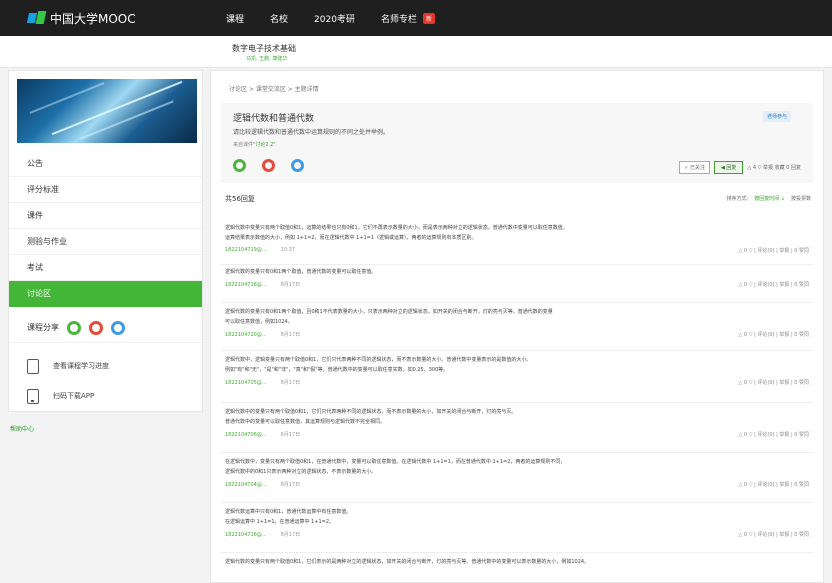 Image resolution: width=832 pixels, height=583 pixels. Describe the element at coordinates (737, 199) in the screenshot. I see `sort-label: 排序方式:` at that location.